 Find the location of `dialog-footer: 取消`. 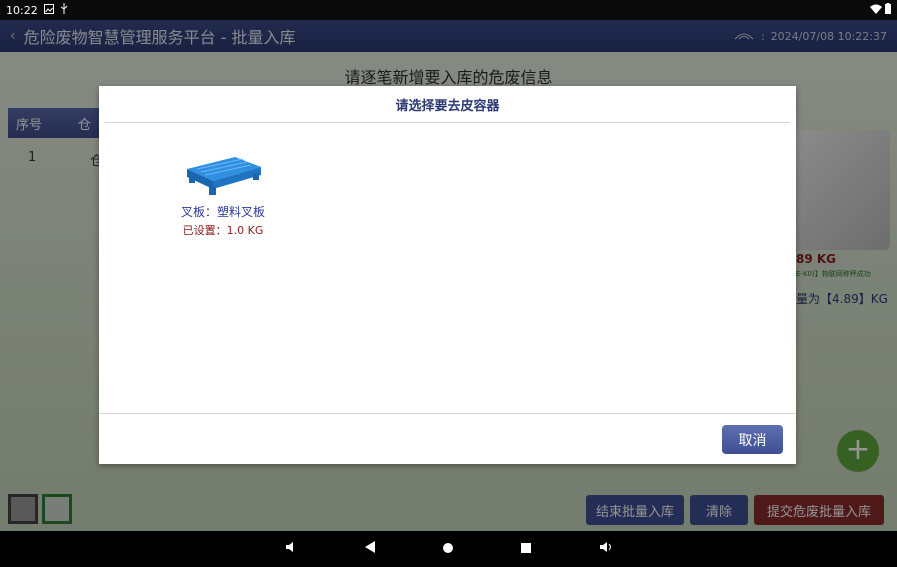

dialog-footer: 取消 is located at coordinates (447, 439).